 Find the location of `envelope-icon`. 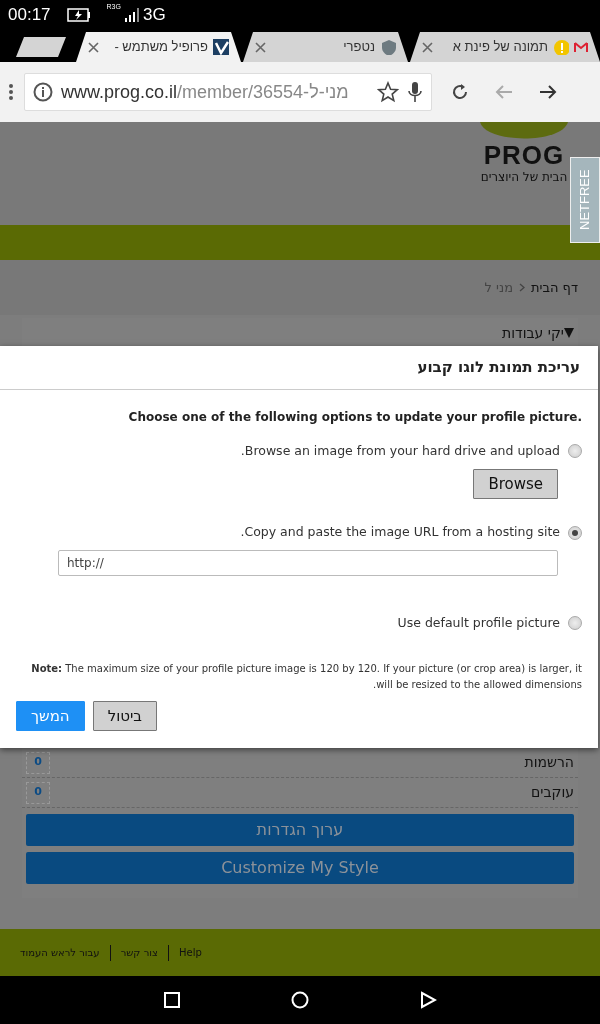

envelope-icon is located at coordinates (581, 47).